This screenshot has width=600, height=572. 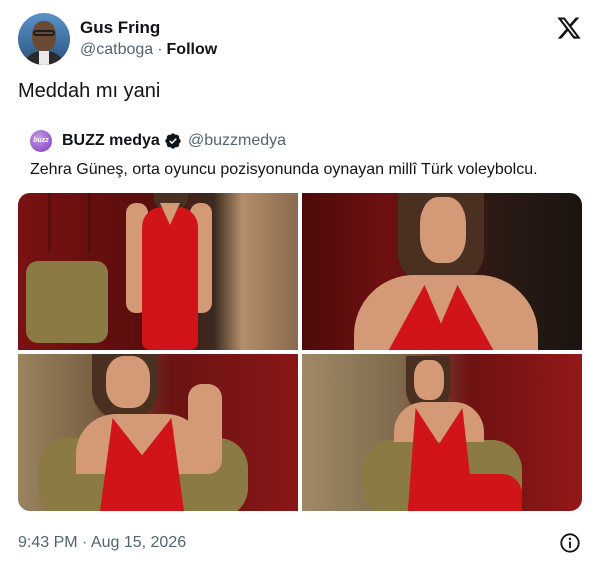 What do you see at coordinates (569, 28) in the screenshot?
I see `x-logo-icon` at bounding box center [569, 28].